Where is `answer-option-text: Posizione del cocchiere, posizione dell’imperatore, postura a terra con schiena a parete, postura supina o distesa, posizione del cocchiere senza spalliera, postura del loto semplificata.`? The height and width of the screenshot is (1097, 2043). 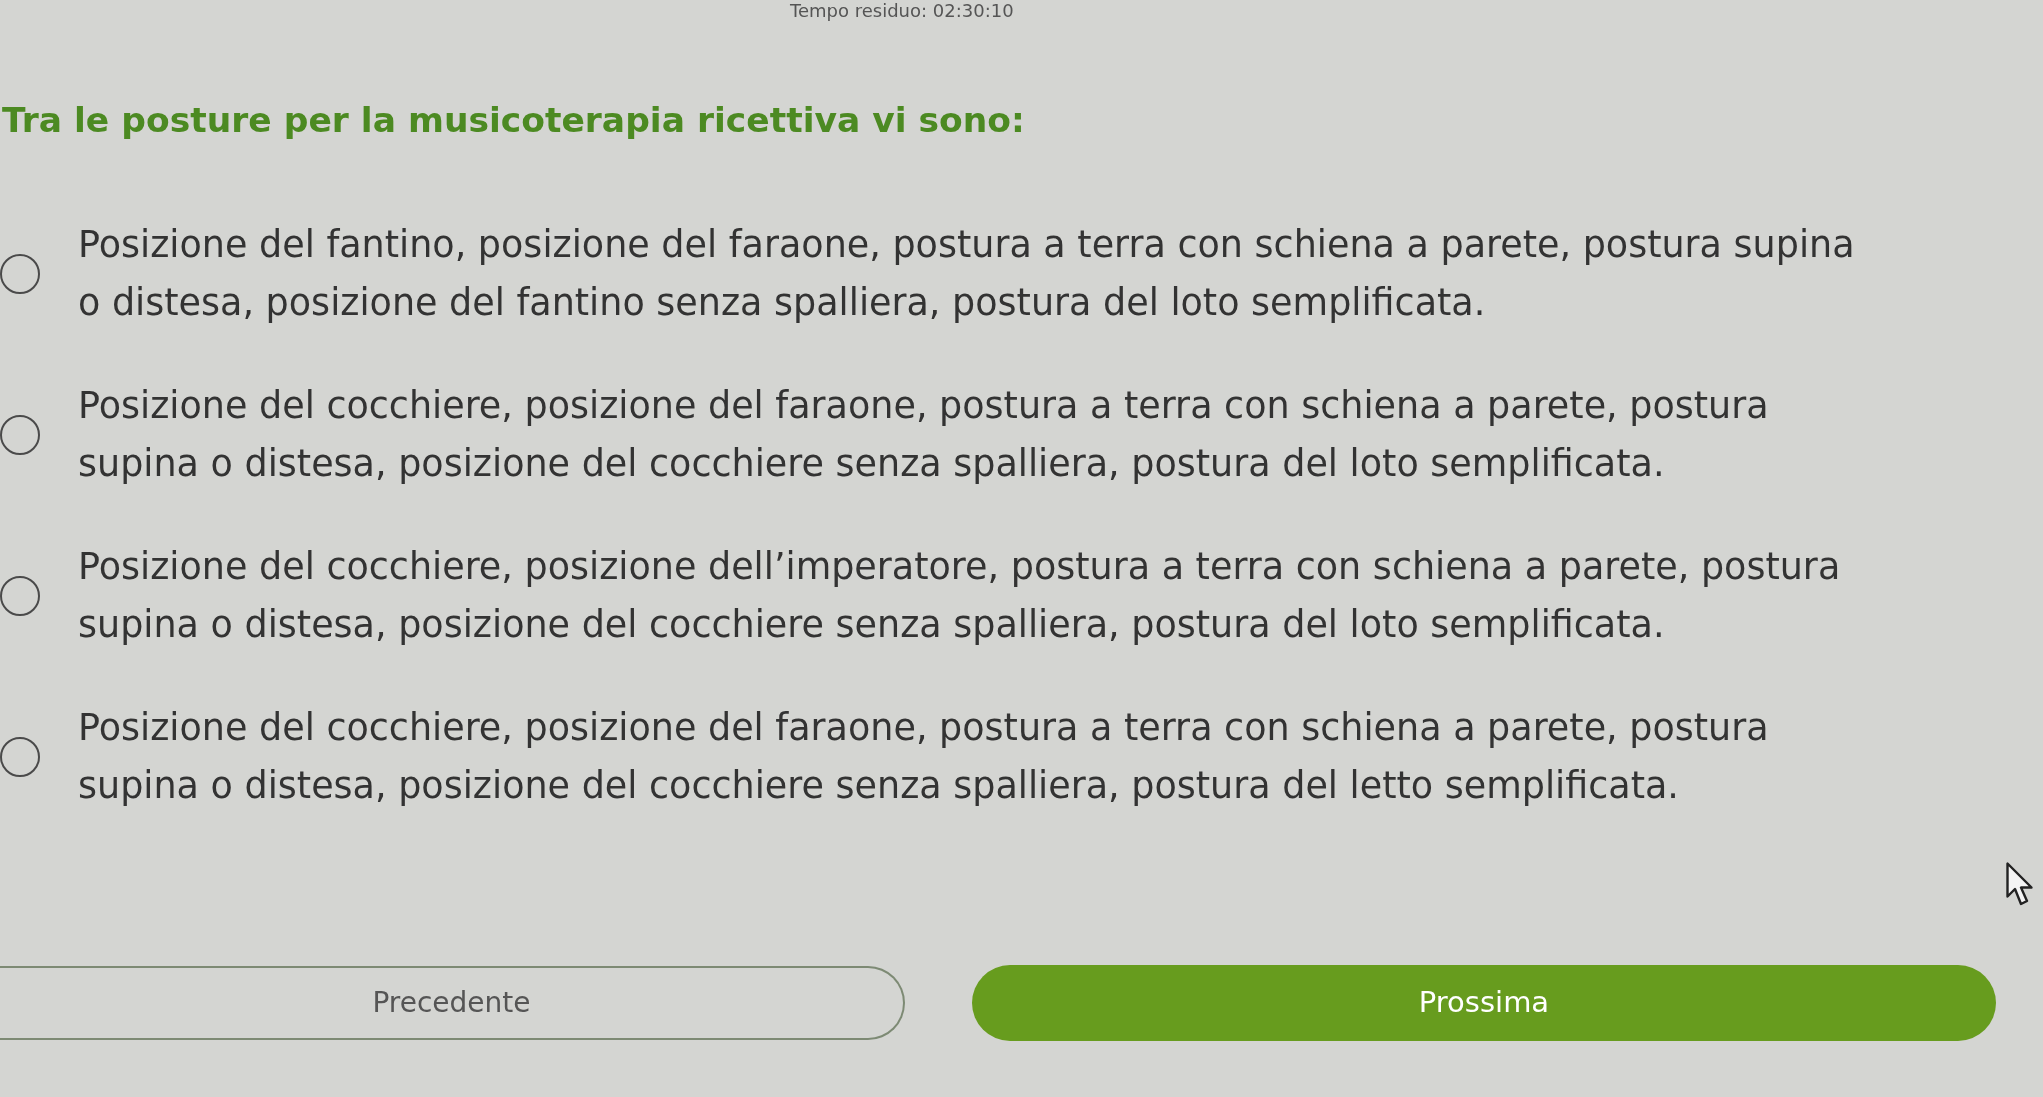
answer-option-text: Posizione del cocchiere, posizione dell’imperatore, postura a terra con schiena a parete, postura supina o distesa, posizione del cocchiere senza spalliera, postura del loto semplificata. is located at coordinates (975, 596).